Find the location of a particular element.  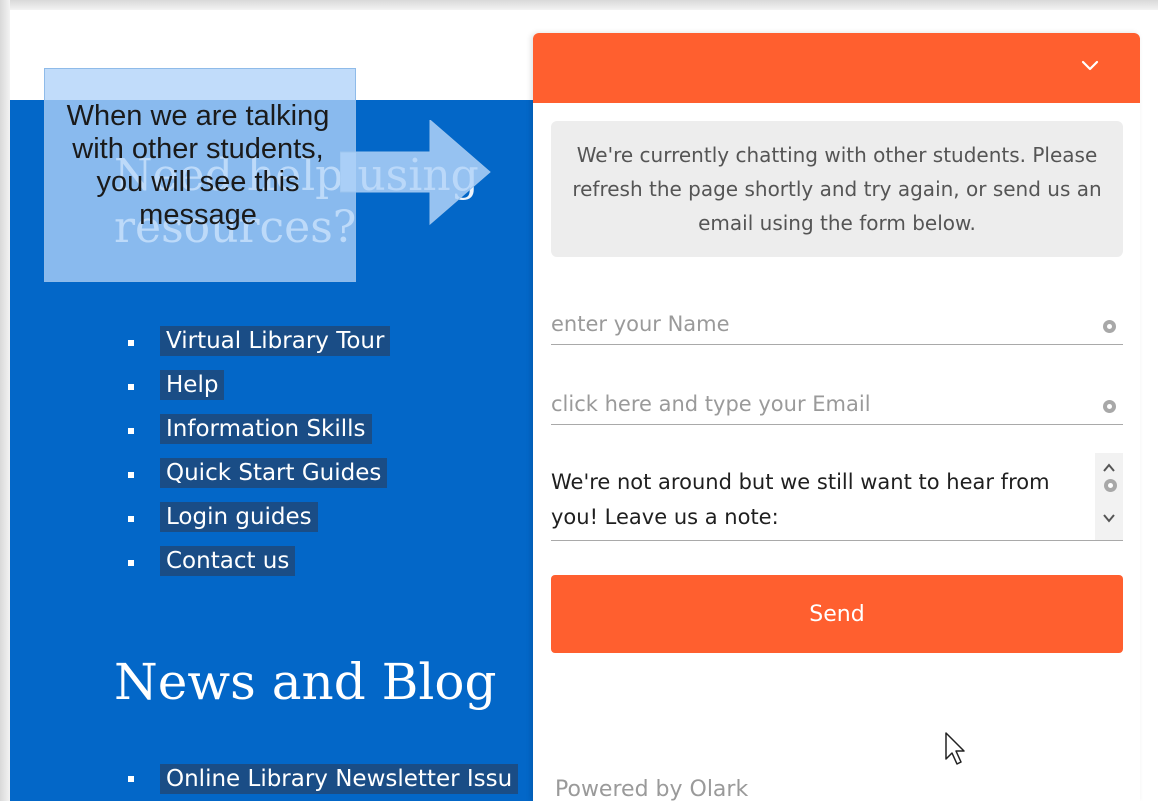

chevron-down-icon is located at coordinates (1090, 65).